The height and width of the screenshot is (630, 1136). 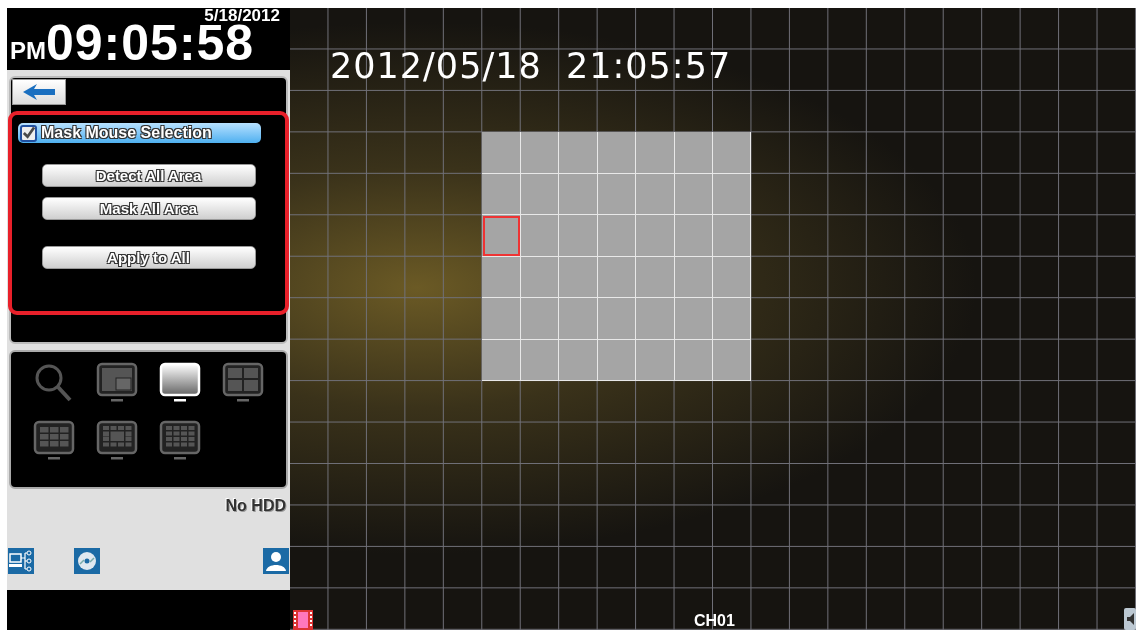 What do you see at coordinates (1130, 619) in the screenshot?
I see `speaker-icon` at bounding box center [1130, 619].